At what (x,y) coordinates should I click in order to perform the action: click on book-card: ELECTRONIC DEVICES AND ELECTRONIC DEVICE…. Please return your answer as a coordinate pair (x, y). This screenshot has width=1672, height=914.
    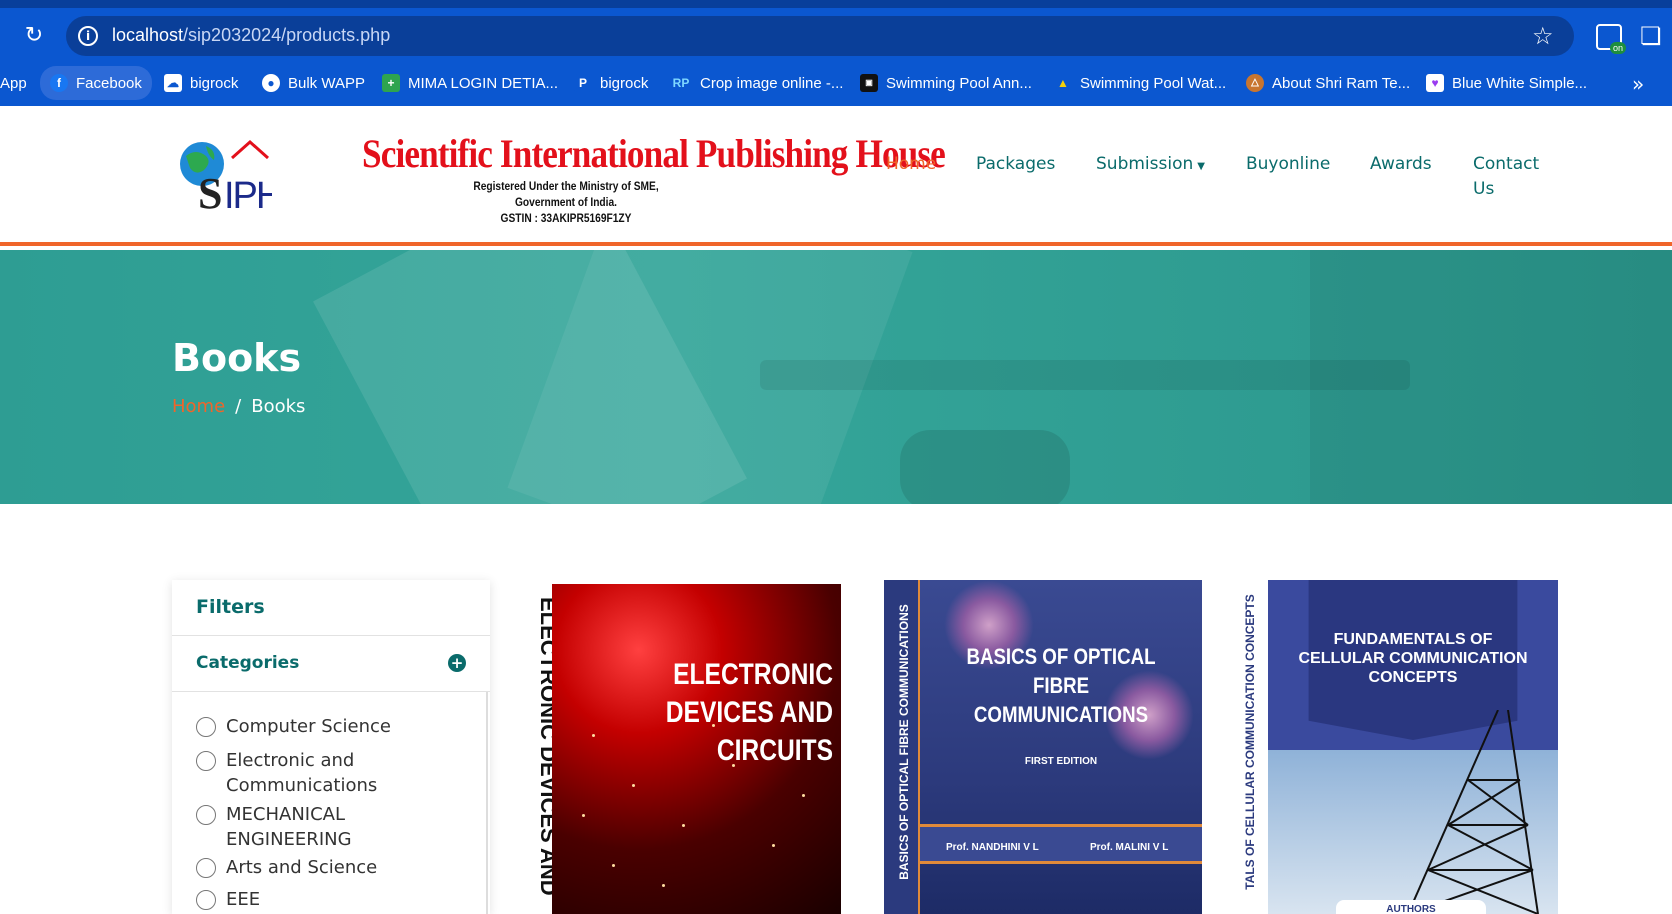
    Looking at the image, I should click on (684, 749).